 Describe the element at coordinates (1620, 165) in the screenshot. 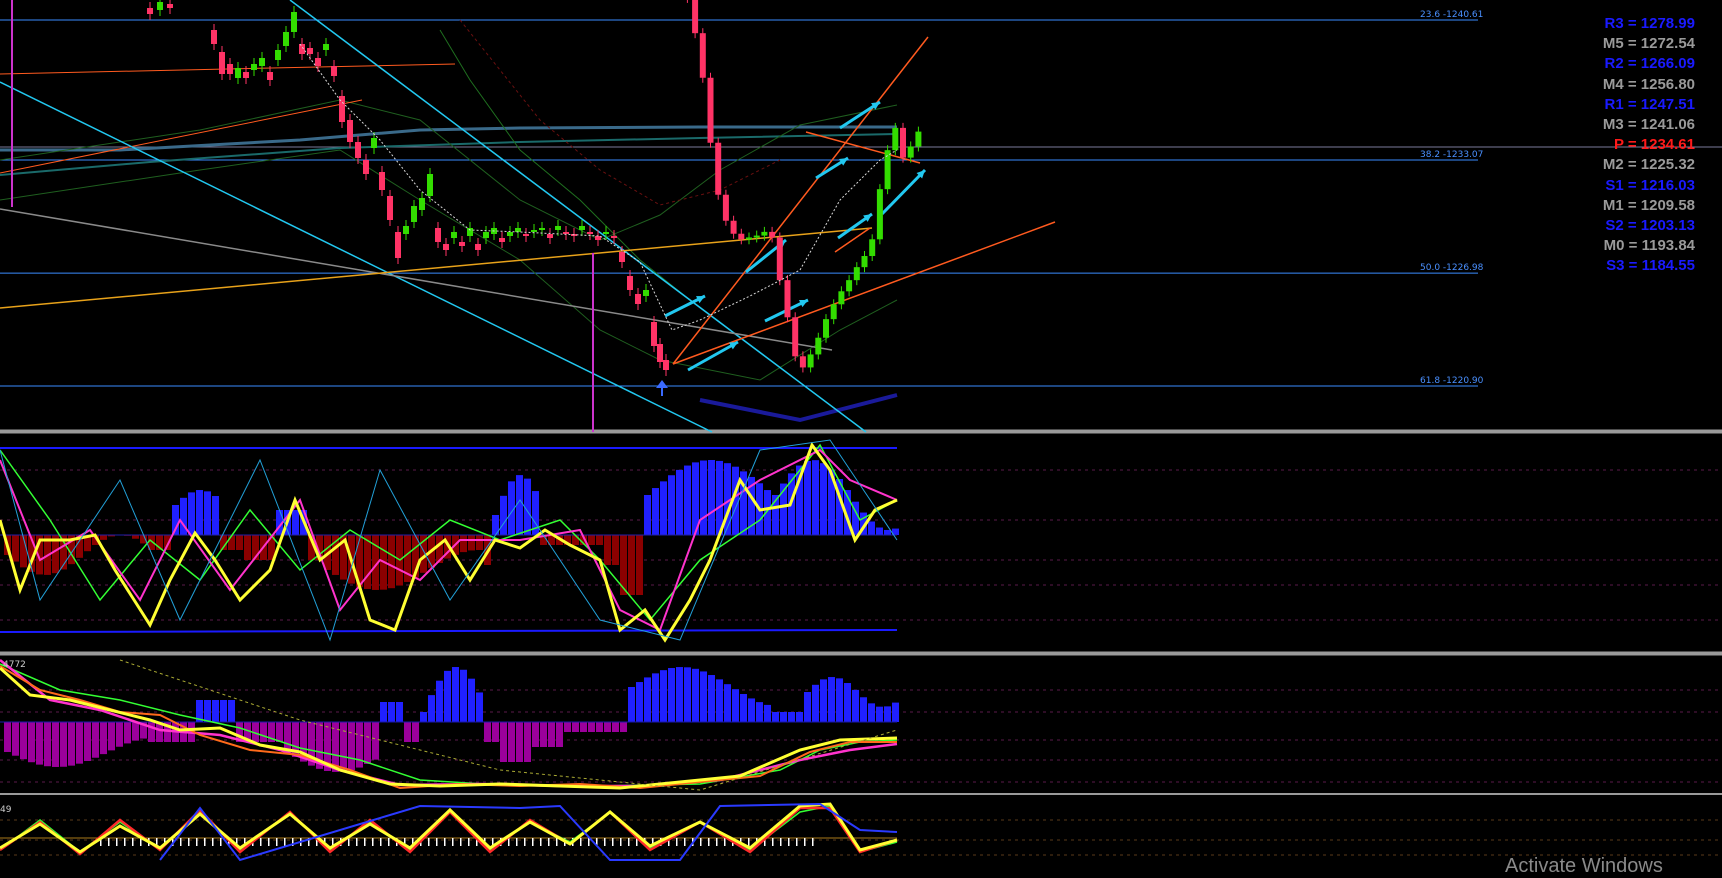

I see `pivot-level-label: M2 = 1225.32` at that location.